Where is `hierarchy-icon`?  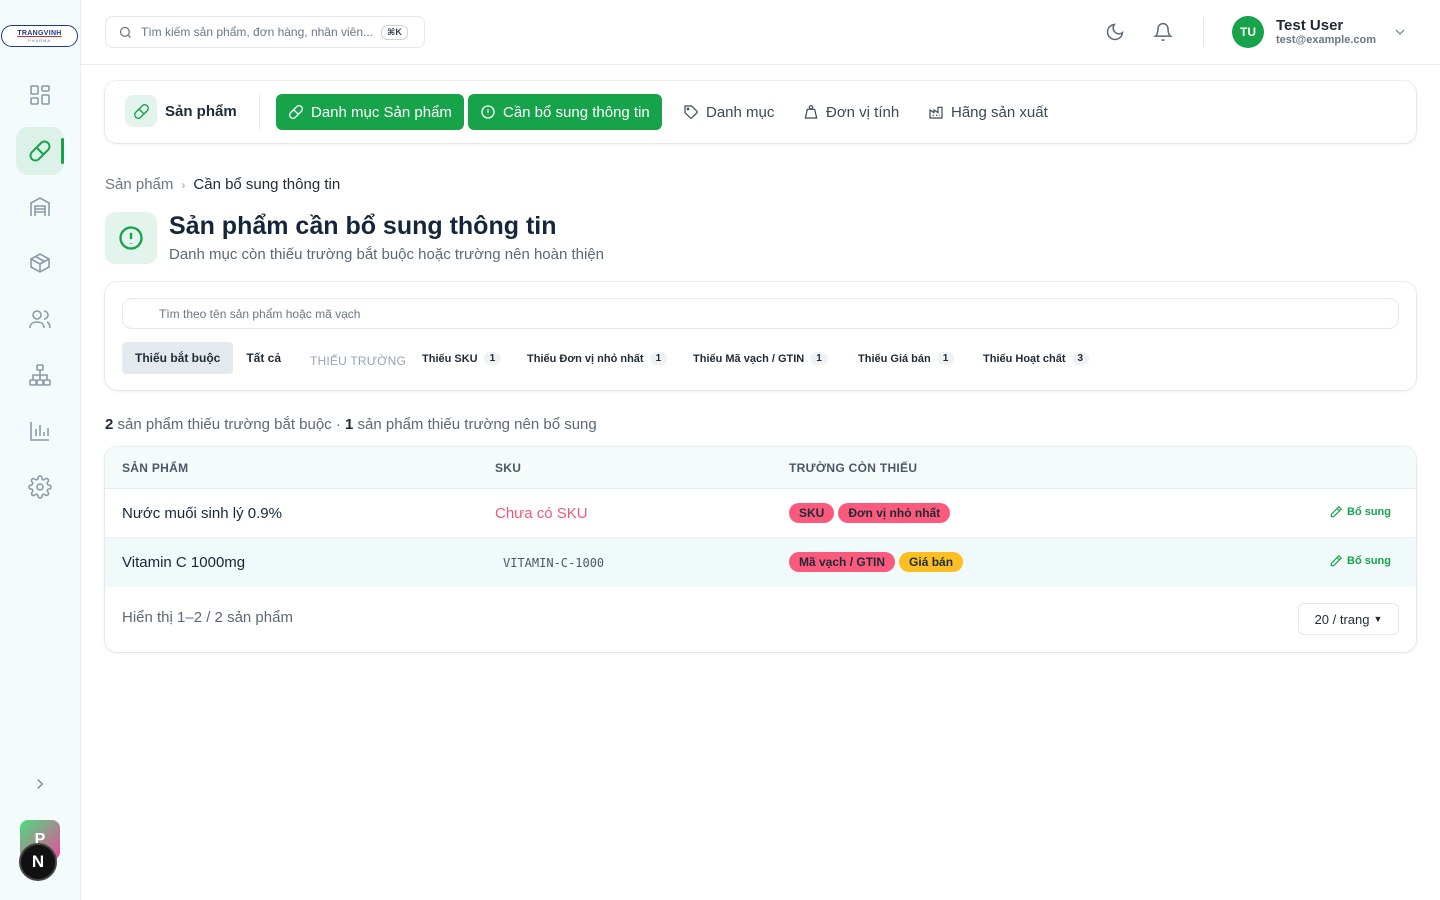 hierarchy-icon is located at coordinates (40, 375).